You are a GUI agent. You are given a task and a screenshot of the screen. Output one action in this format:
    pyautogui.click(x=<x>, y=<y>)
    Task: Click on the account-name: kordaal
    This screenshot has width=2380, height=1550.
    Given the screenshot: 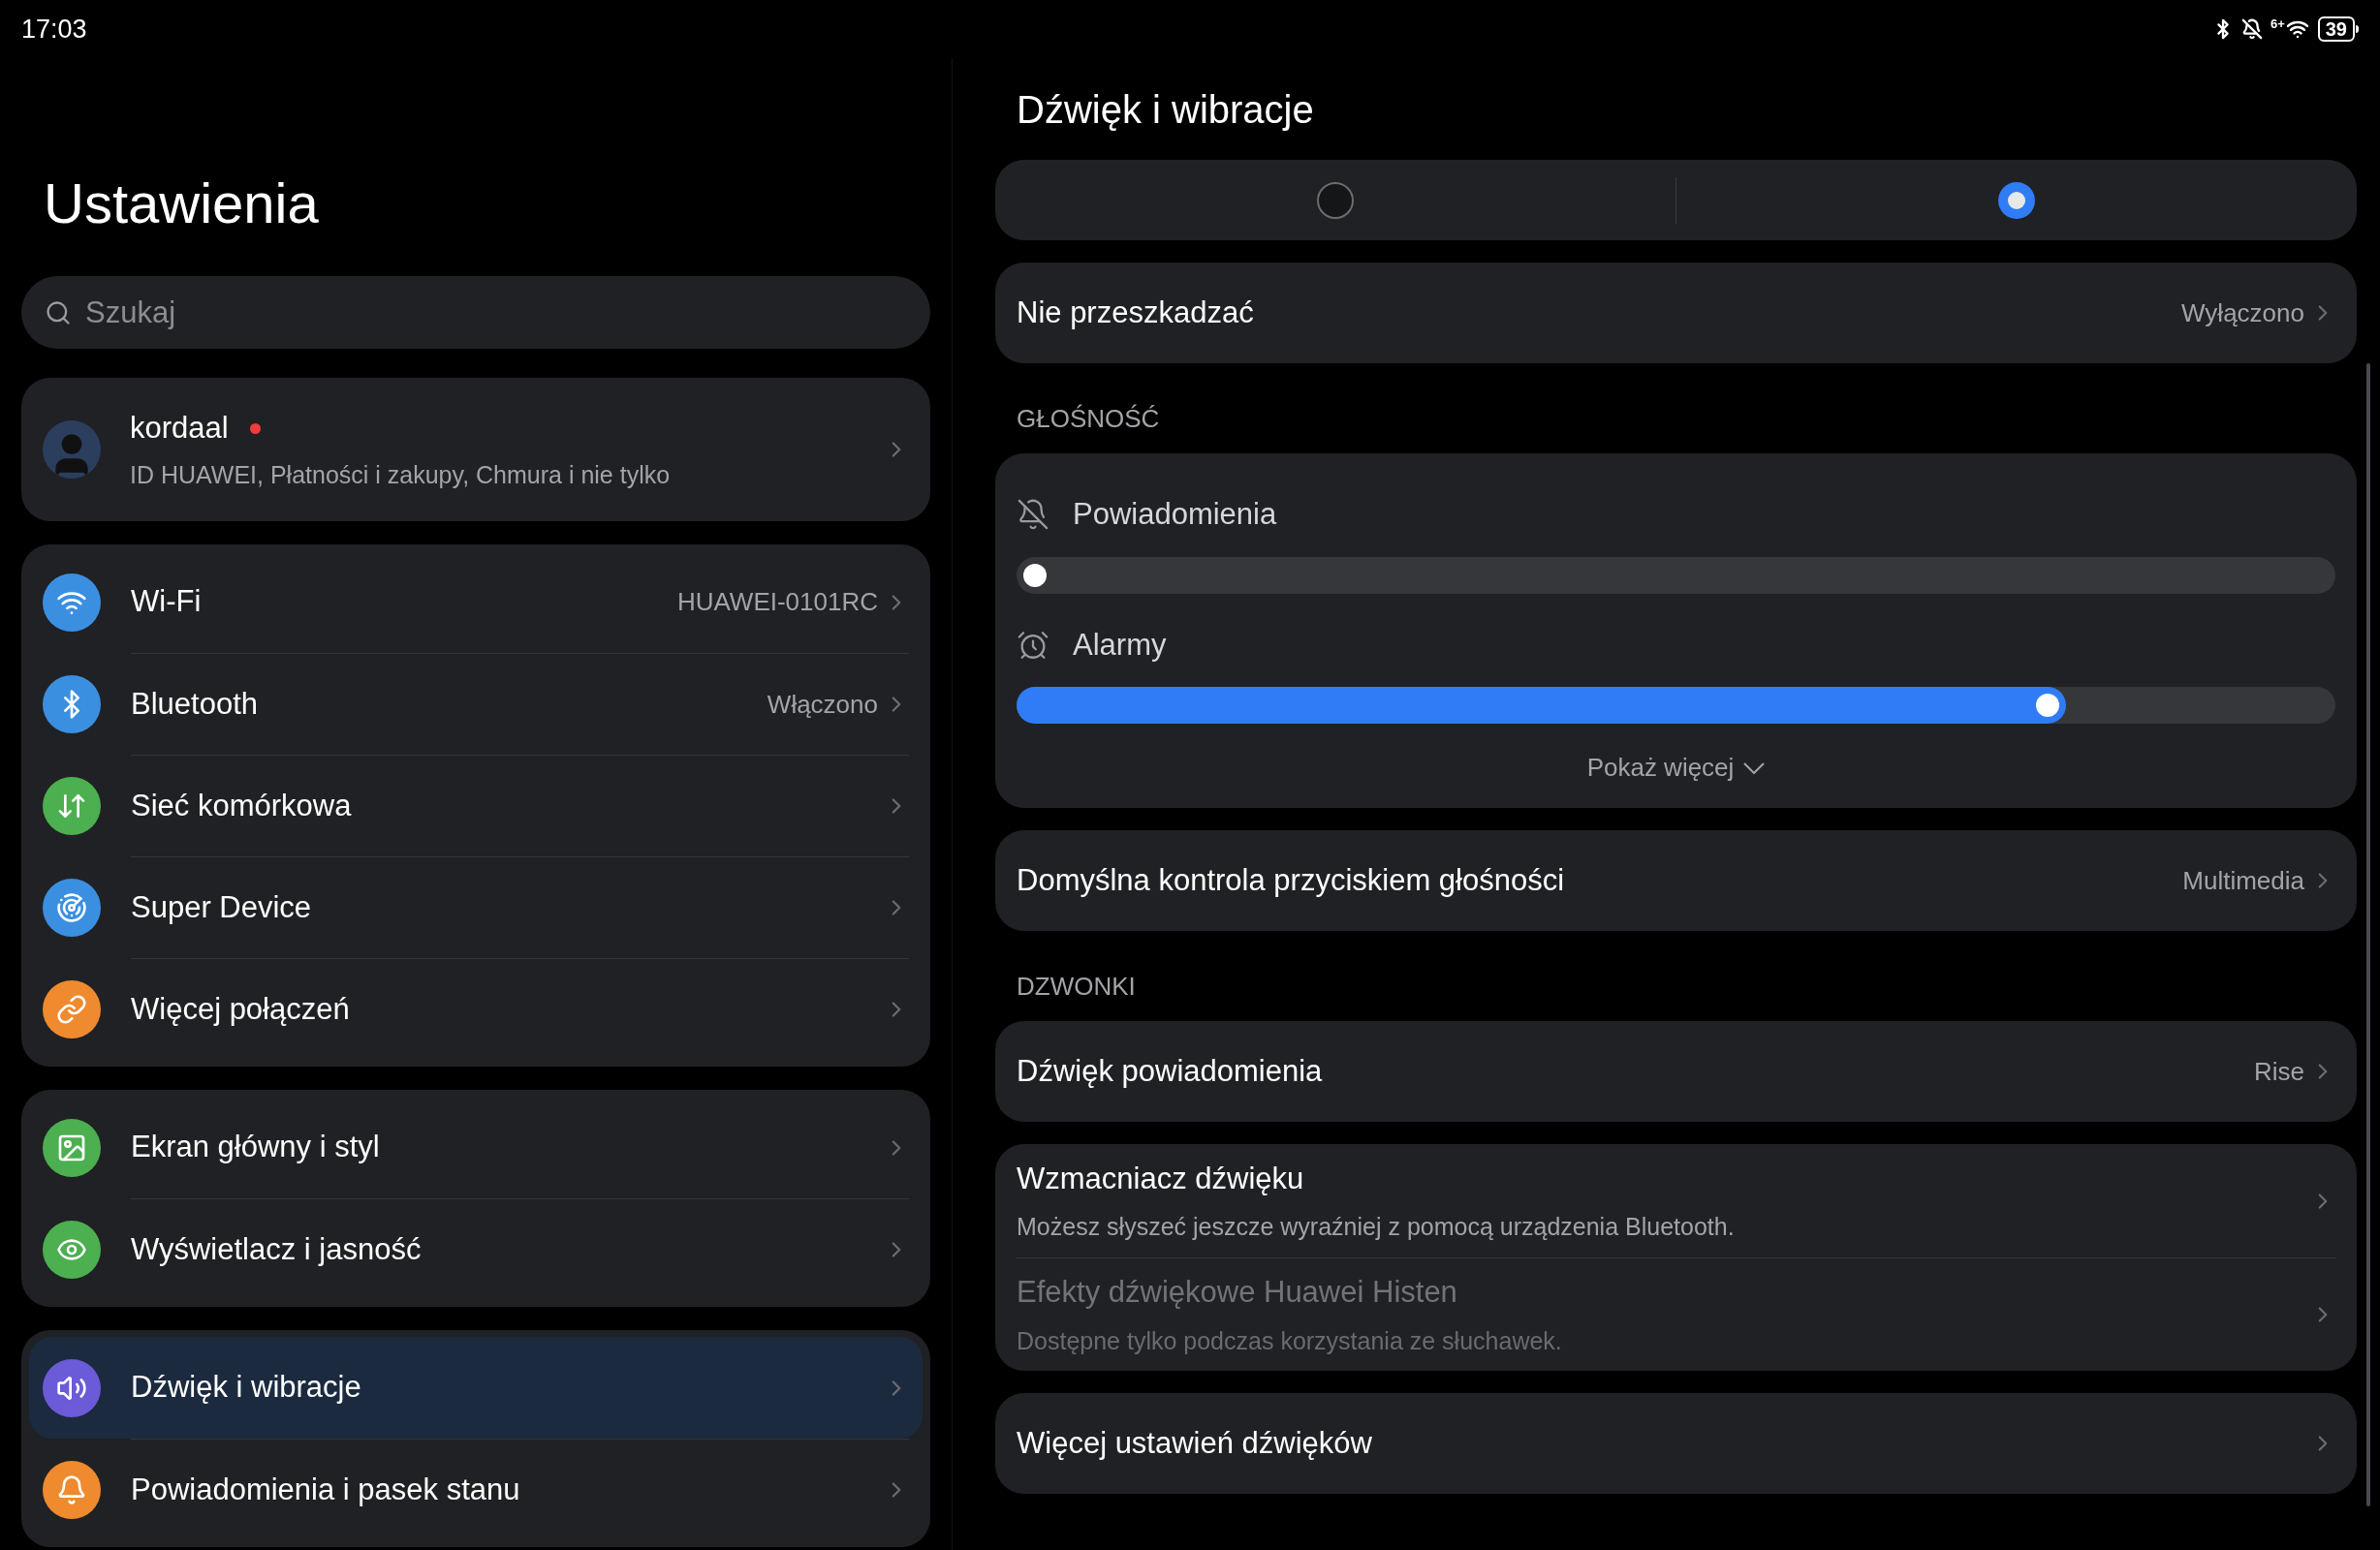 What is the action you would take?
    pyautogui.click(x=180, y=428)
    